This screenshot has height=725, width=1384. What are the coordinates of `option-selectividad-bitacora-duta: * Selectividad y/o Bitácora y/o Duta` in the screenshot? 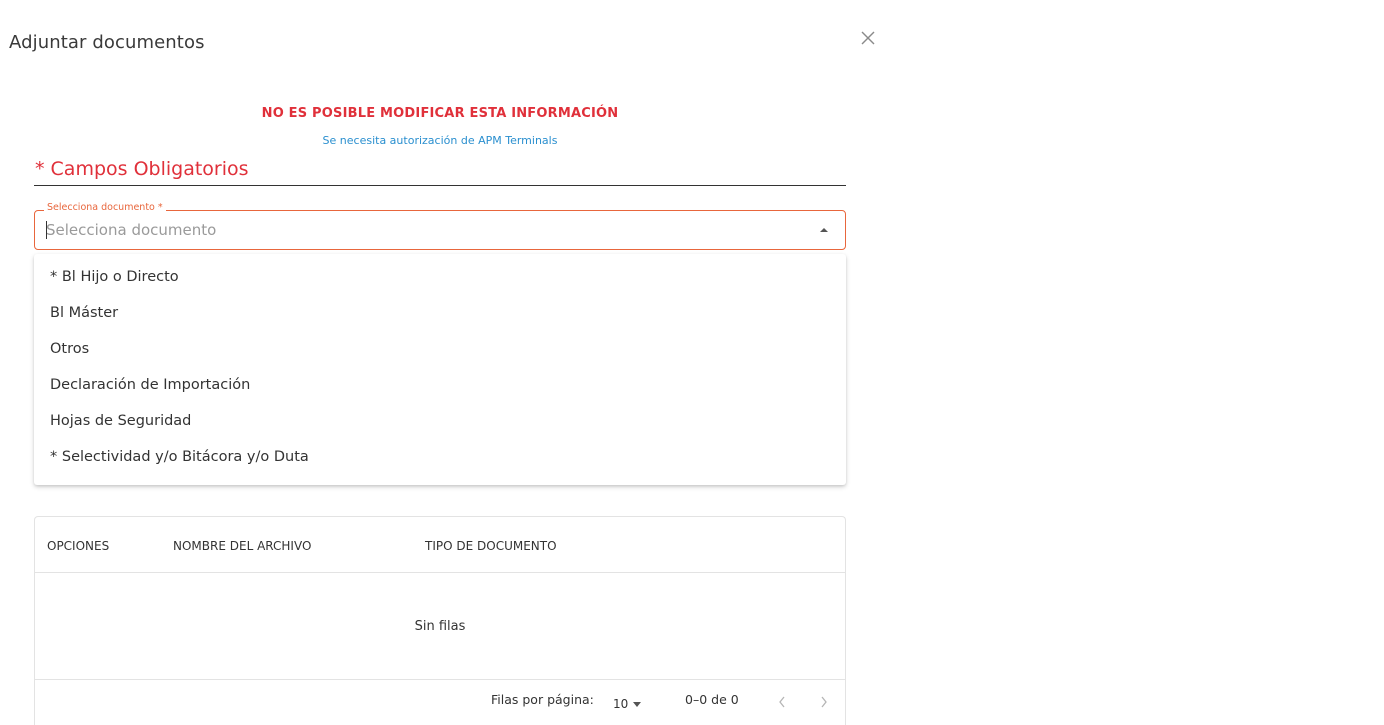 It's located at (440, 457).